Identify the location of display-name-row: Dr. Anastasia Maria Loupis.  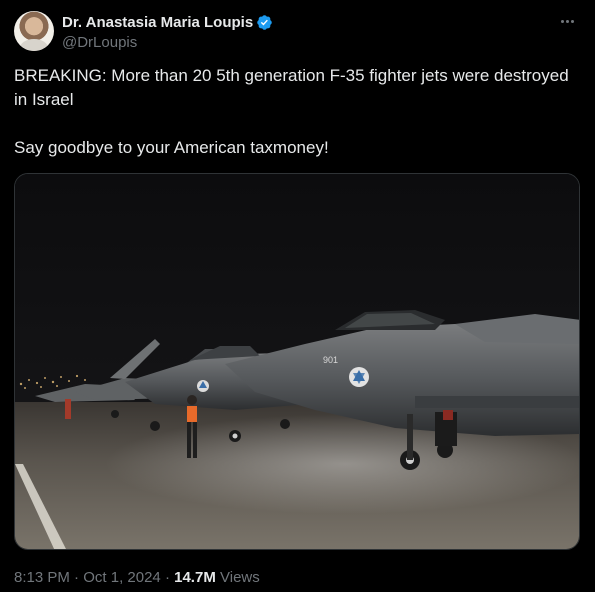
(167, 22).